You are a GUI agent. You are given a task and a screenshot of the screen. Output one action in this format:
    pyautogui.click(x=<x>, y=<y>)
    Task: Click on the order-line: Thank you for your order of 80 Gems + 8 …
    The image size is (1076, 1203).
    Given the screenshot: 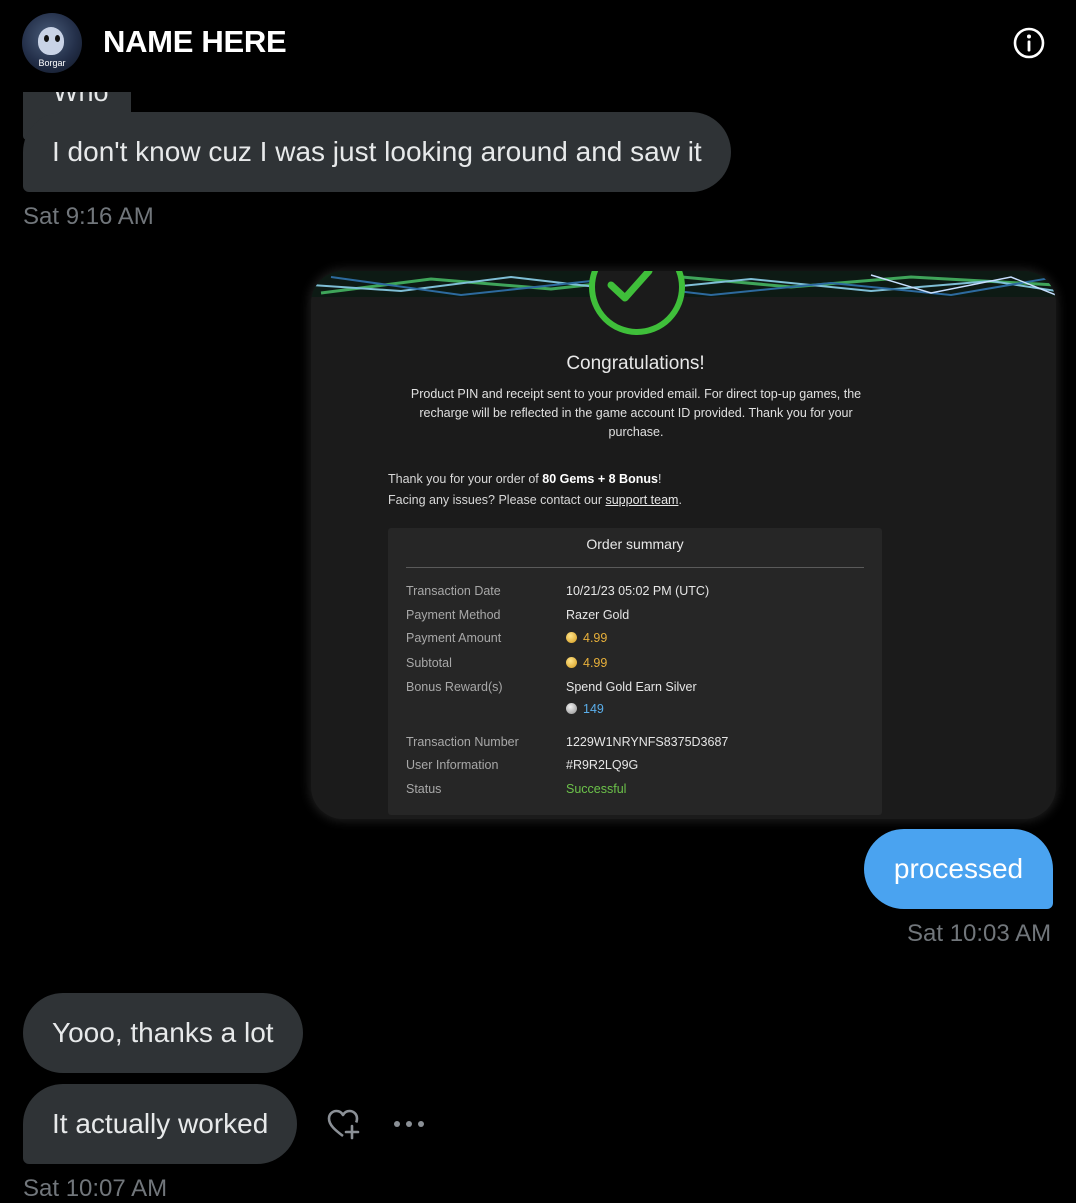 What is the action you would take?
    pyautogui.click(x=524, y=479)
    